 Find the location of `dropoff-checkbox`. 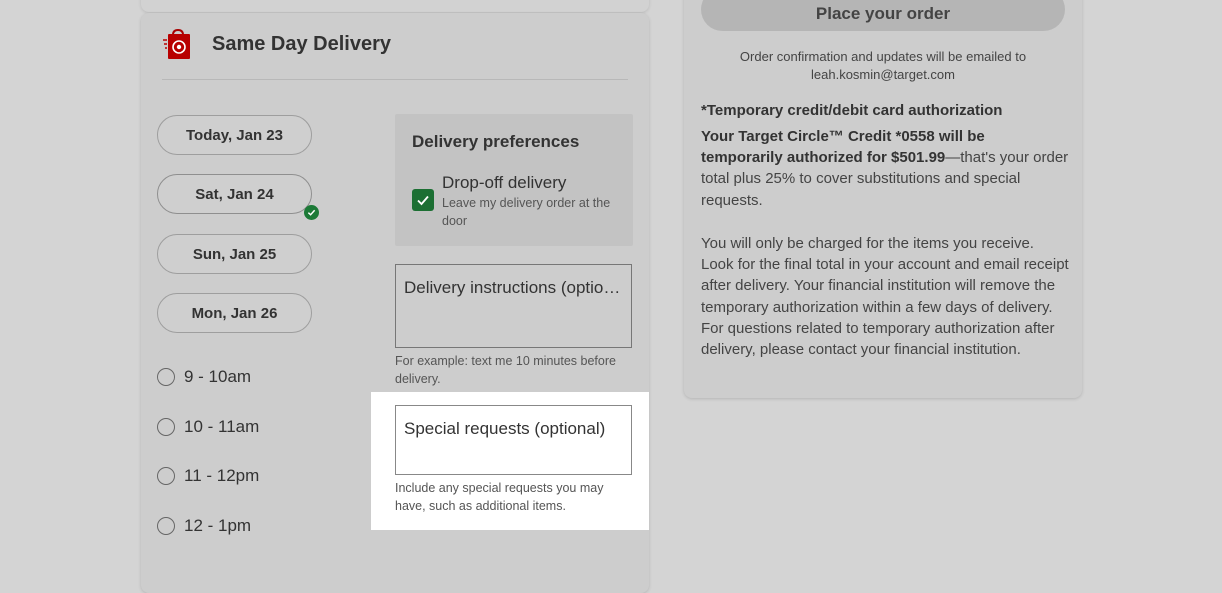

dropoff-checkbox is located at coordinates (423, 200).